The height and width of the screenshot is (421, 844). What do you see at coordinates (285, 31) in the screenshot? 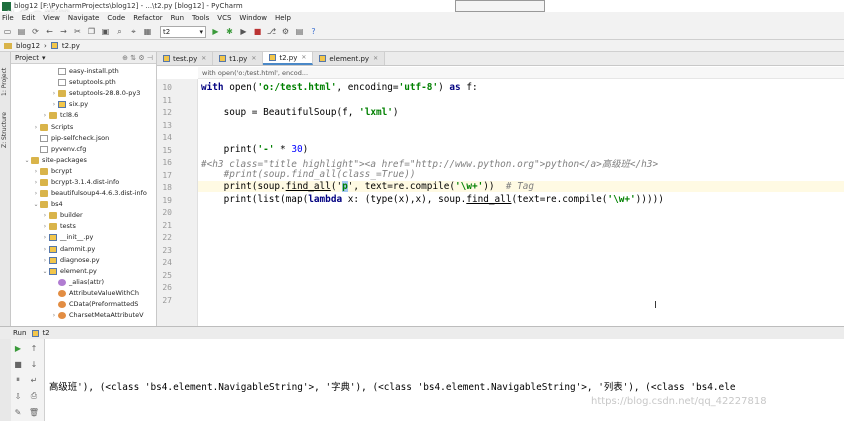
I see `settings-icon: ⚙` at bounding box center [285, 31].